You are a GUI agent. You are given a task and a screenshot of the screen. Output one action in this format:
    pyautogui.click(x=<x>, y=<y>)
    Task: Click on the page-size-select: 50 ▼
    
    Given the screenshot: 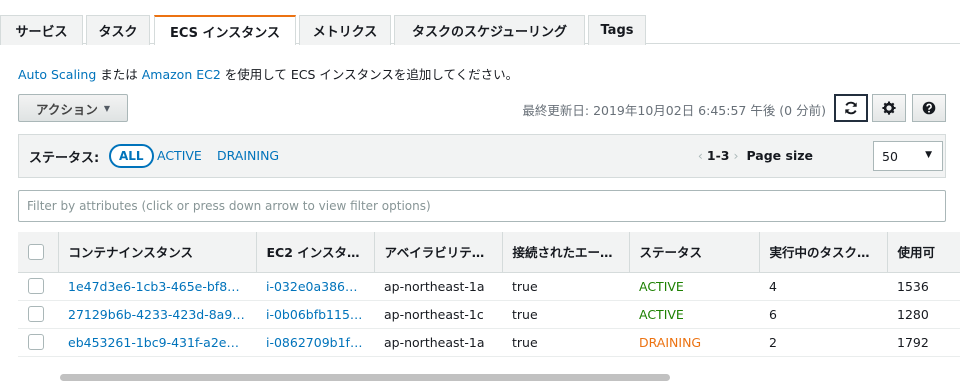 What is the action you would take?
    pyautogui.click(x=908, y=156)
    